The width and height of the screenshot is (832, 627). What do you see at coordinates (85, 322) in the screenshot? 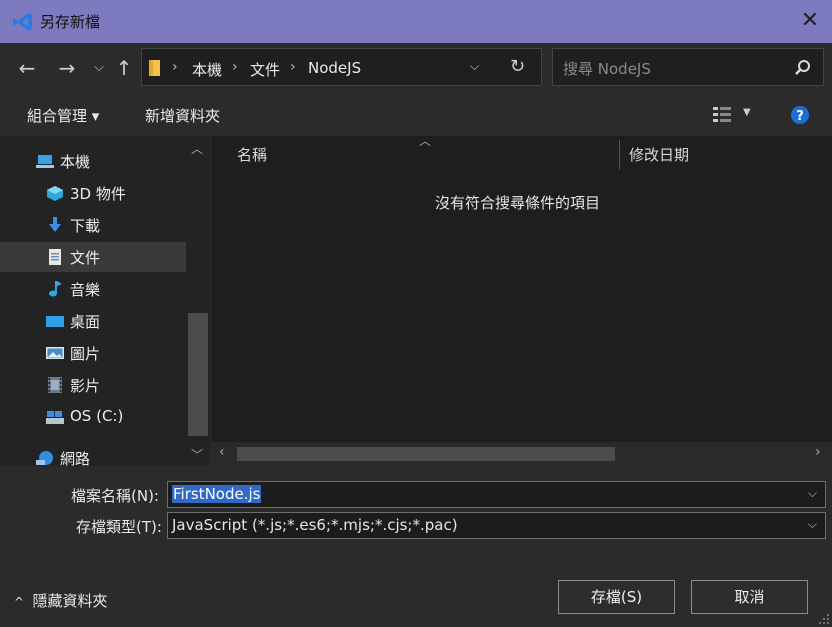
I see `nav-item-label: 桌面` at bounding box center [85, 322].